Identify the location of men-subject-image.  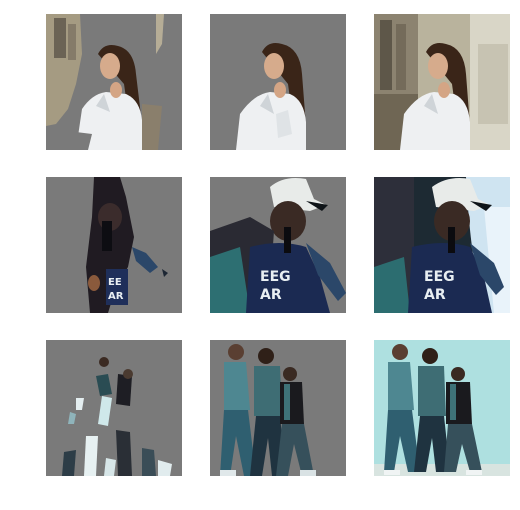
(278, 408).